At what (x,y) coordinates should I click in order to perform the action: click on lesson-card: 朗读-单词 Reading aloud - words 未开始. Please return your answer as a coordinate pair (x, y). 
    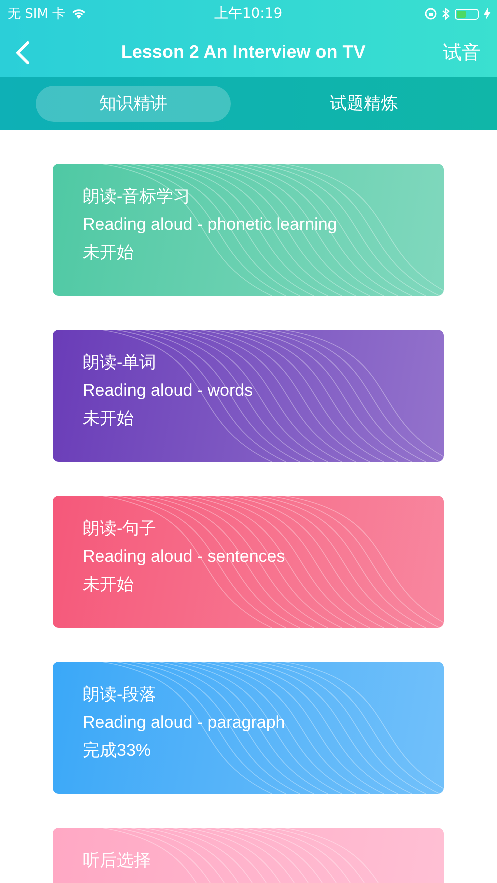
    Looking at the image, I should click on (248, 396).